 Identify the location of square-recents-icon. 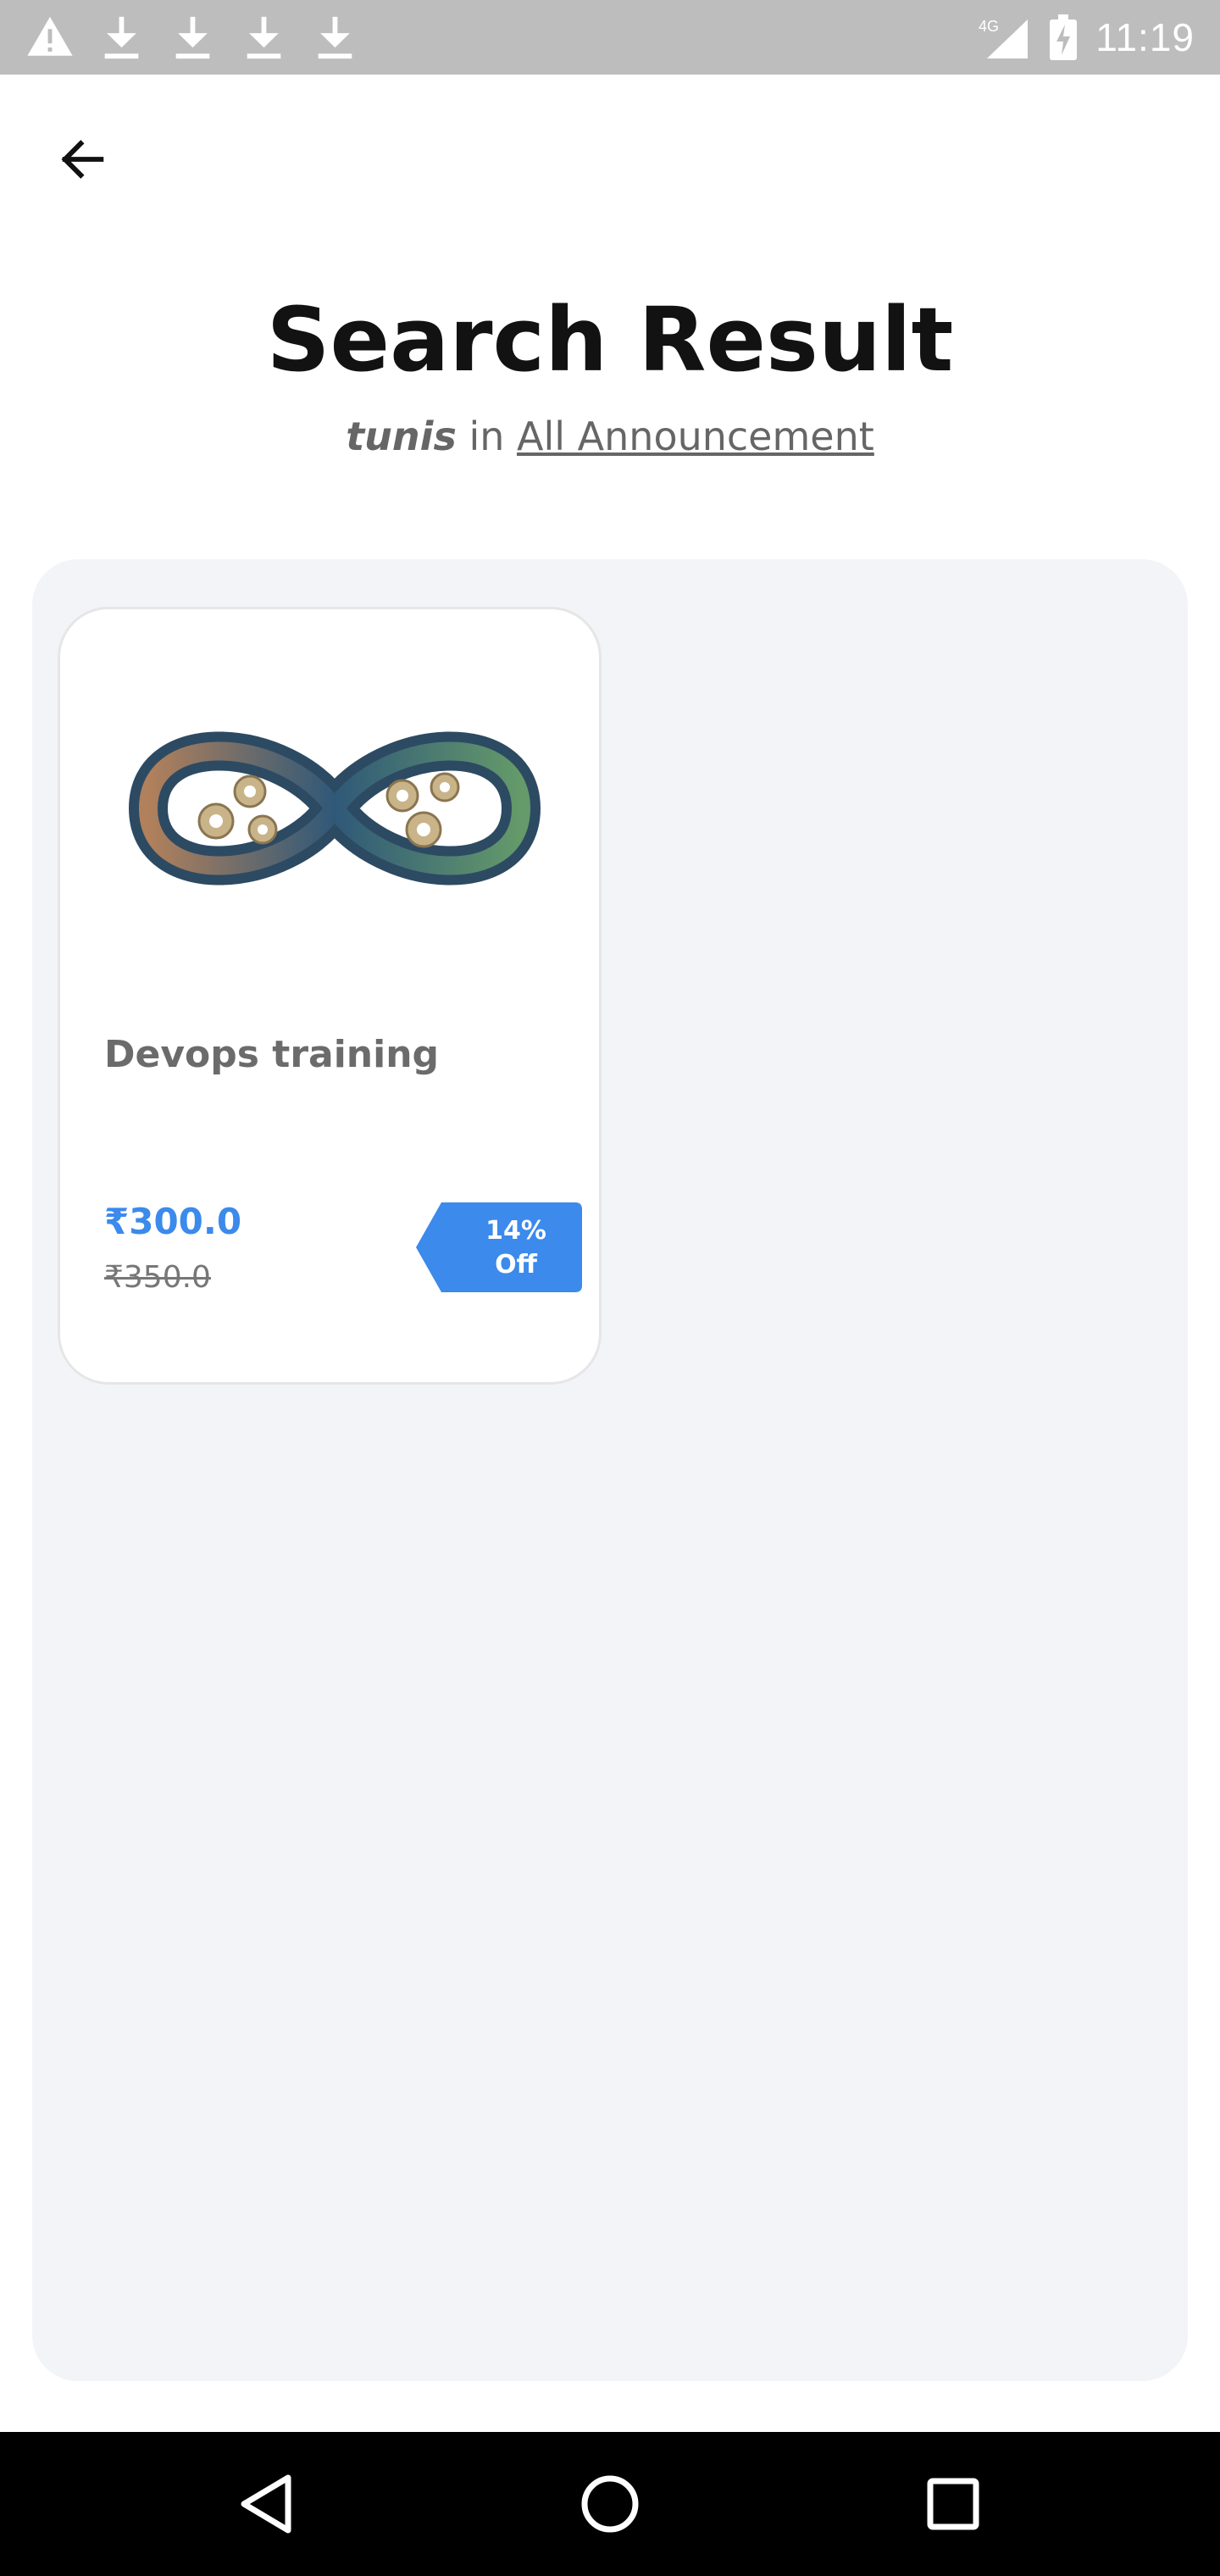
(953, 2504).